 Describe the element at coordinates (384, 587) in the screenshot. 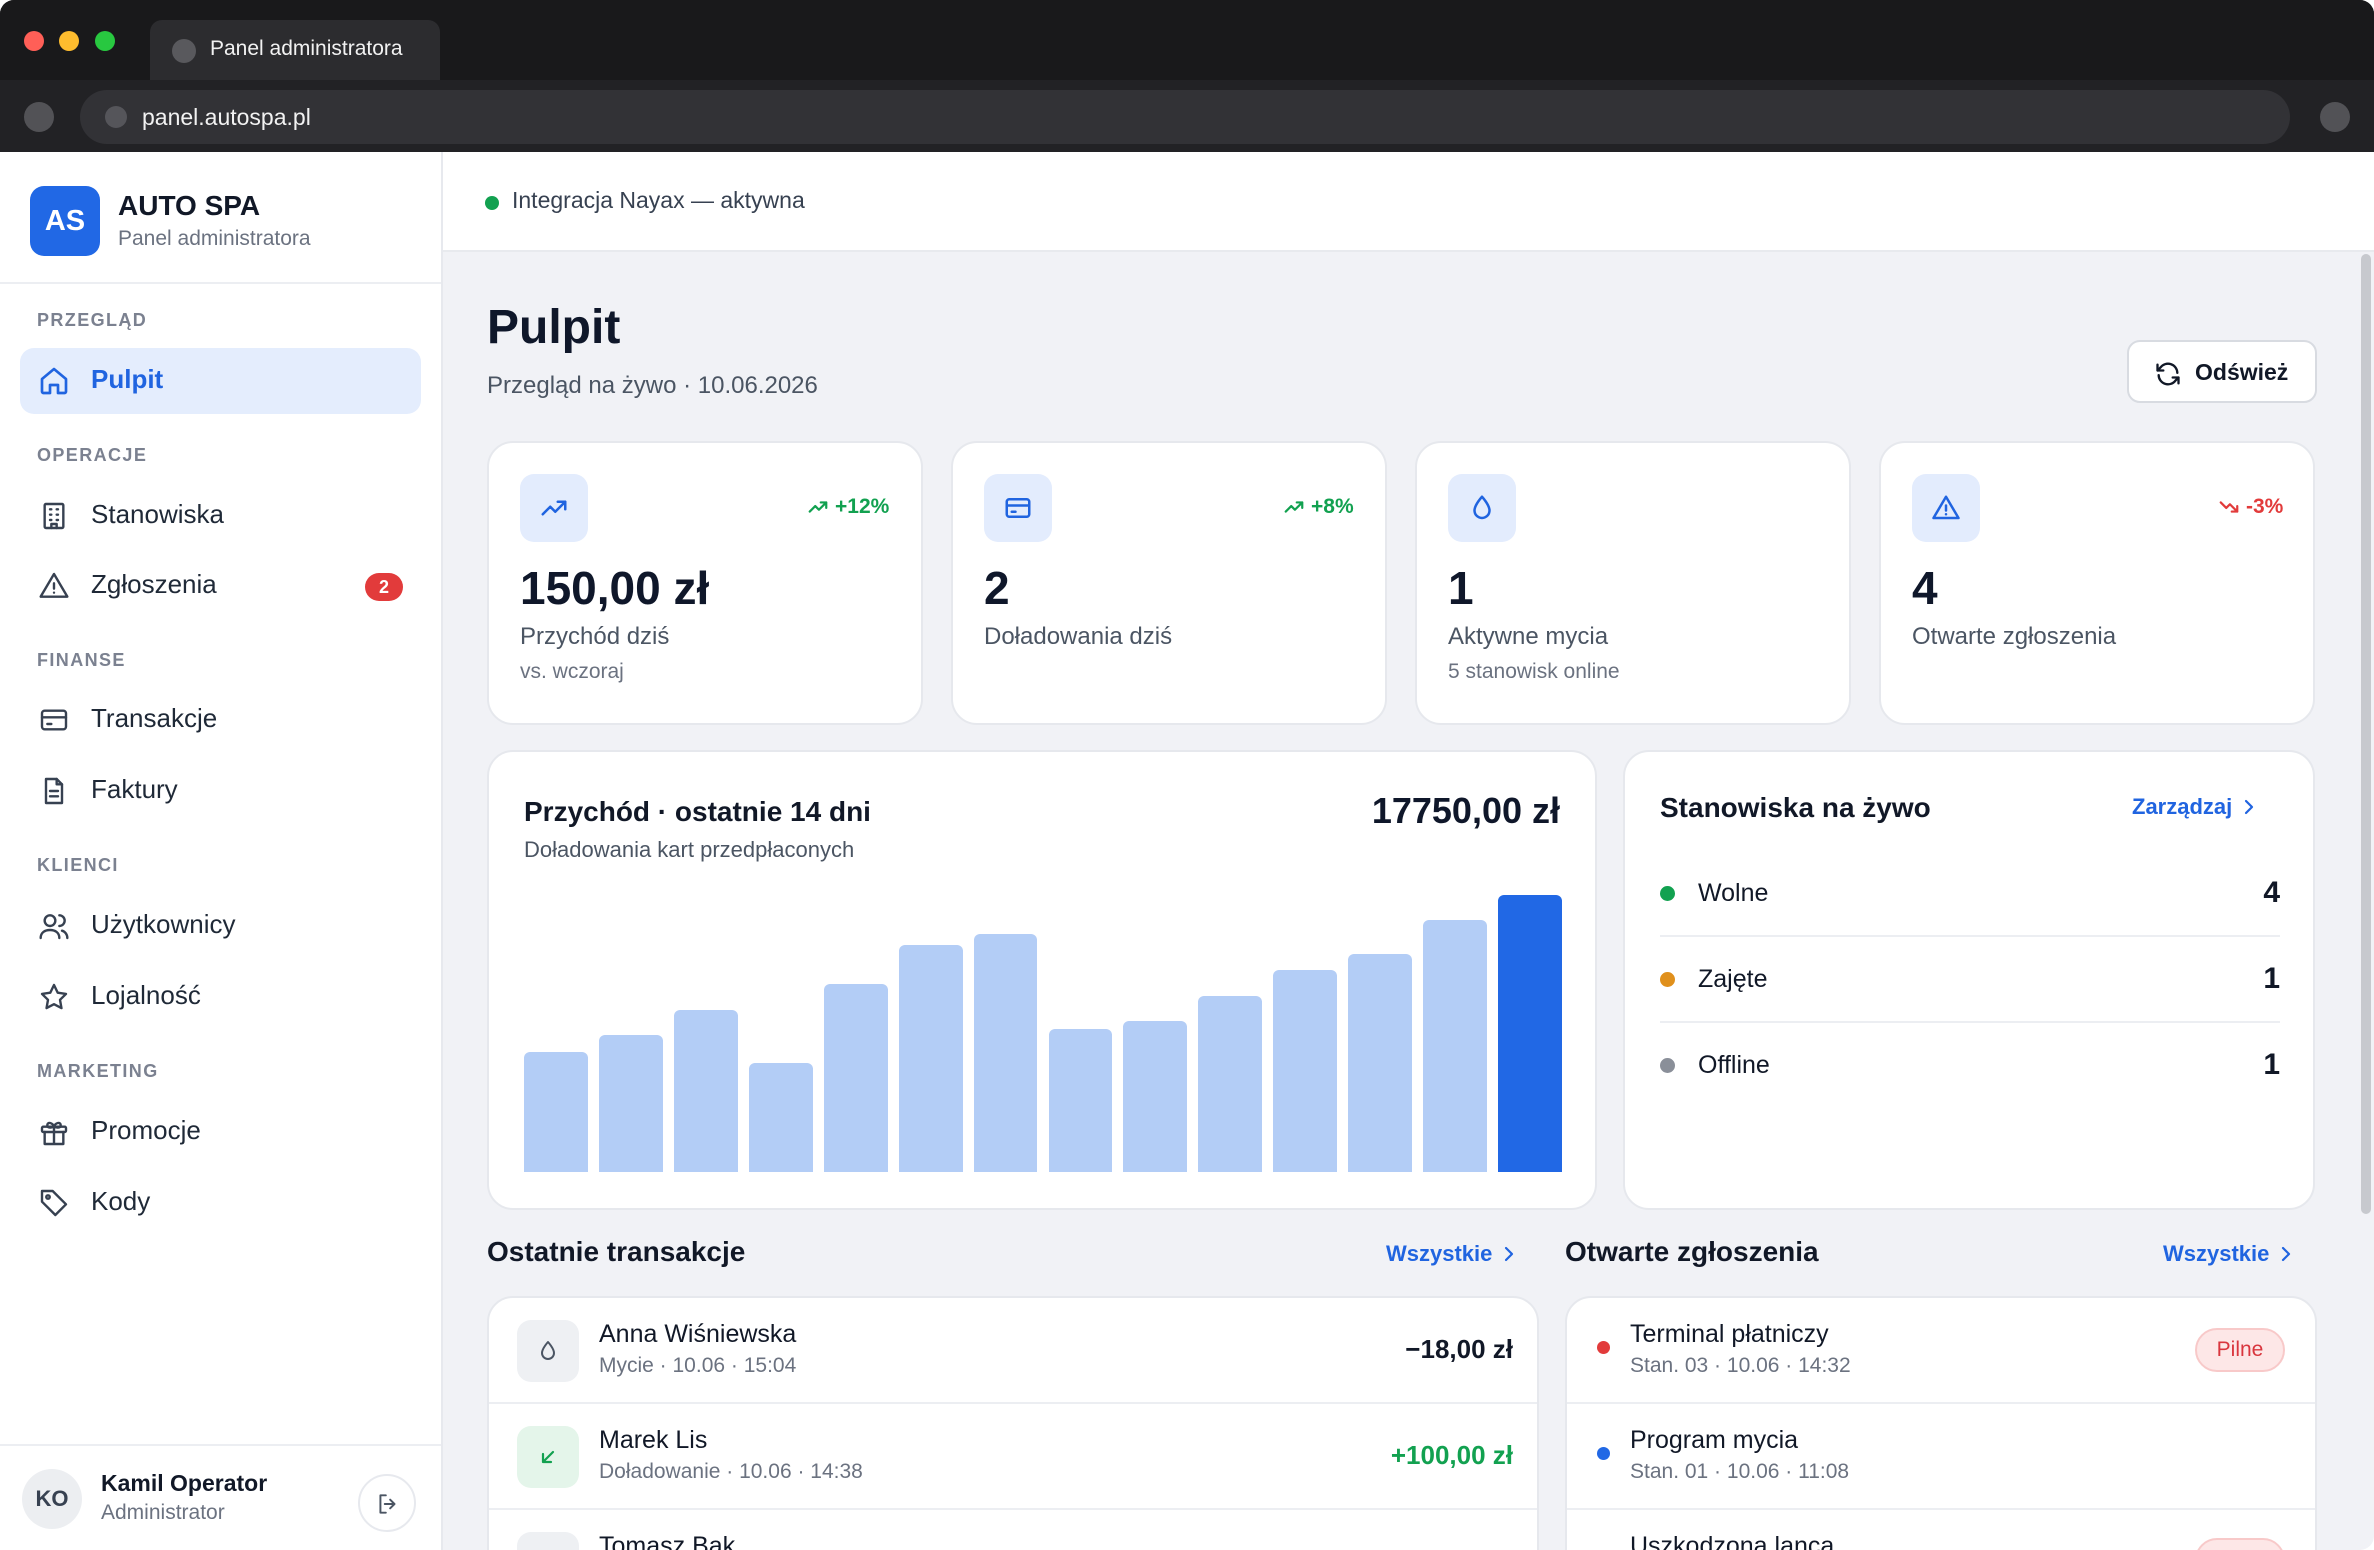

I see `notification-badge: 2` at that location.